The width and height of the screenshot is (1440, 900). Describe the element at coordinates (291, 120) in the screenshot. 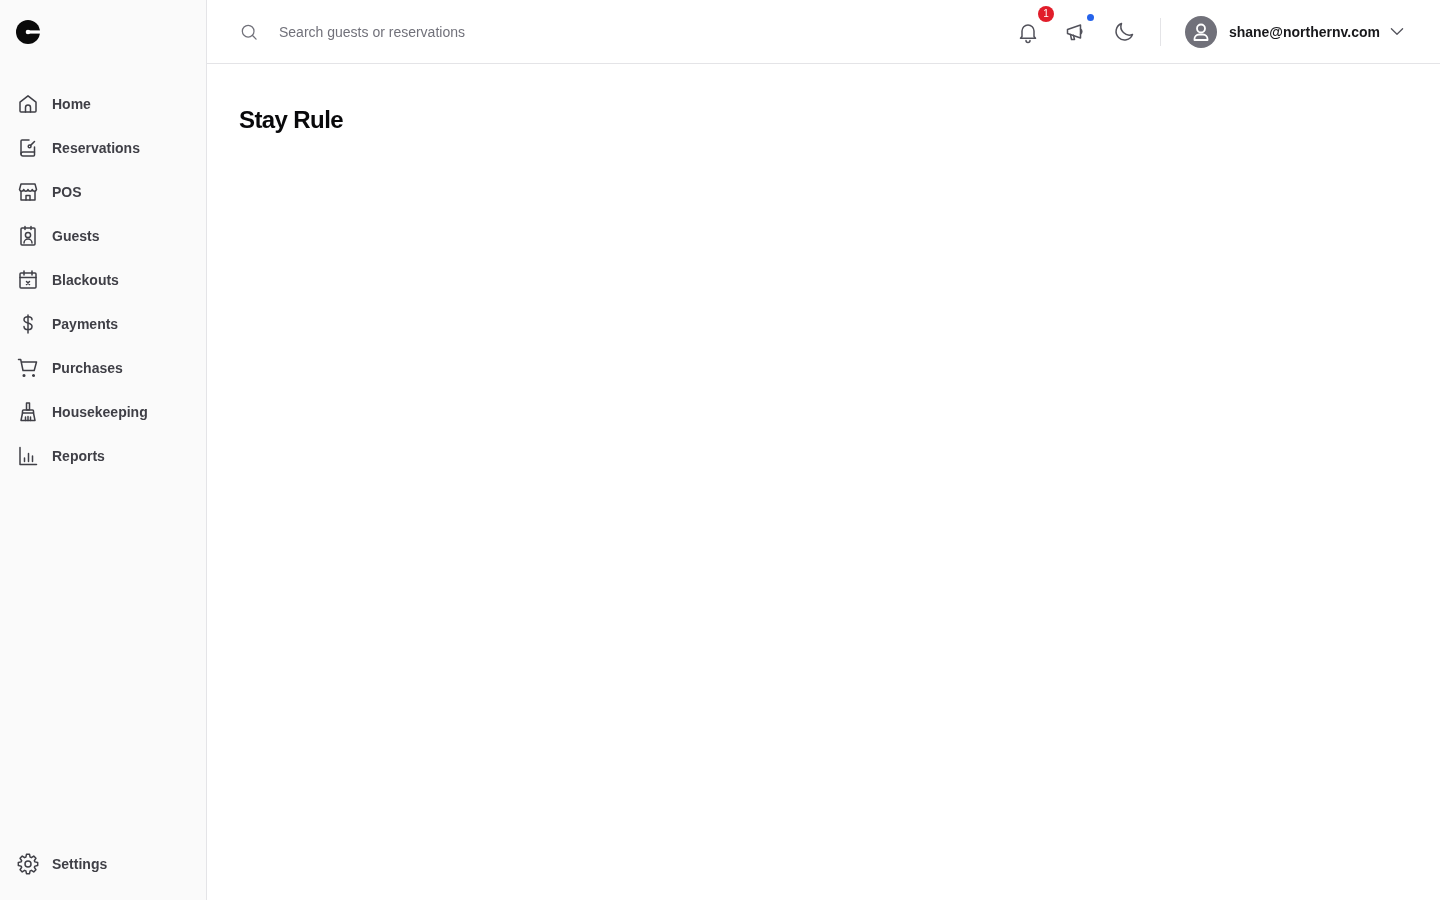

I see `page-title: Stay Rule` at that location.